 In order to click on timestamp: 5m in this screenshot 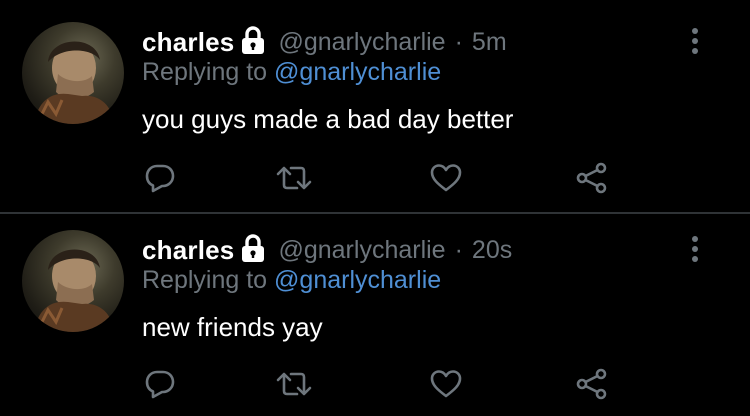, I will do `click(489, 42)`.